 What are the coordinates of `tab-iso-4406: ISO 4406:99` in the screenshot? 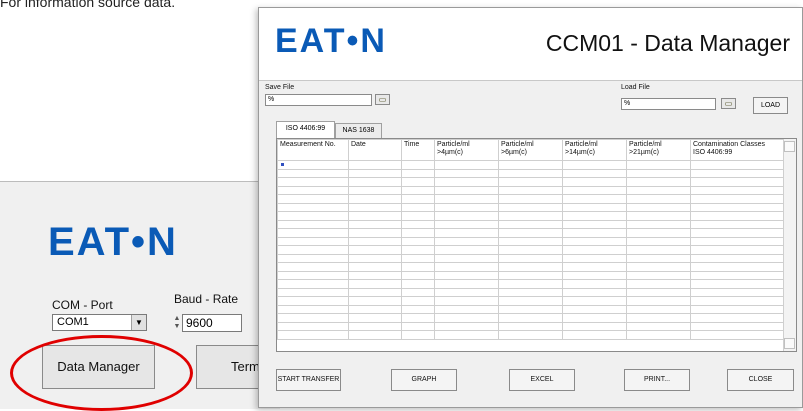 It's located at (305, 129).